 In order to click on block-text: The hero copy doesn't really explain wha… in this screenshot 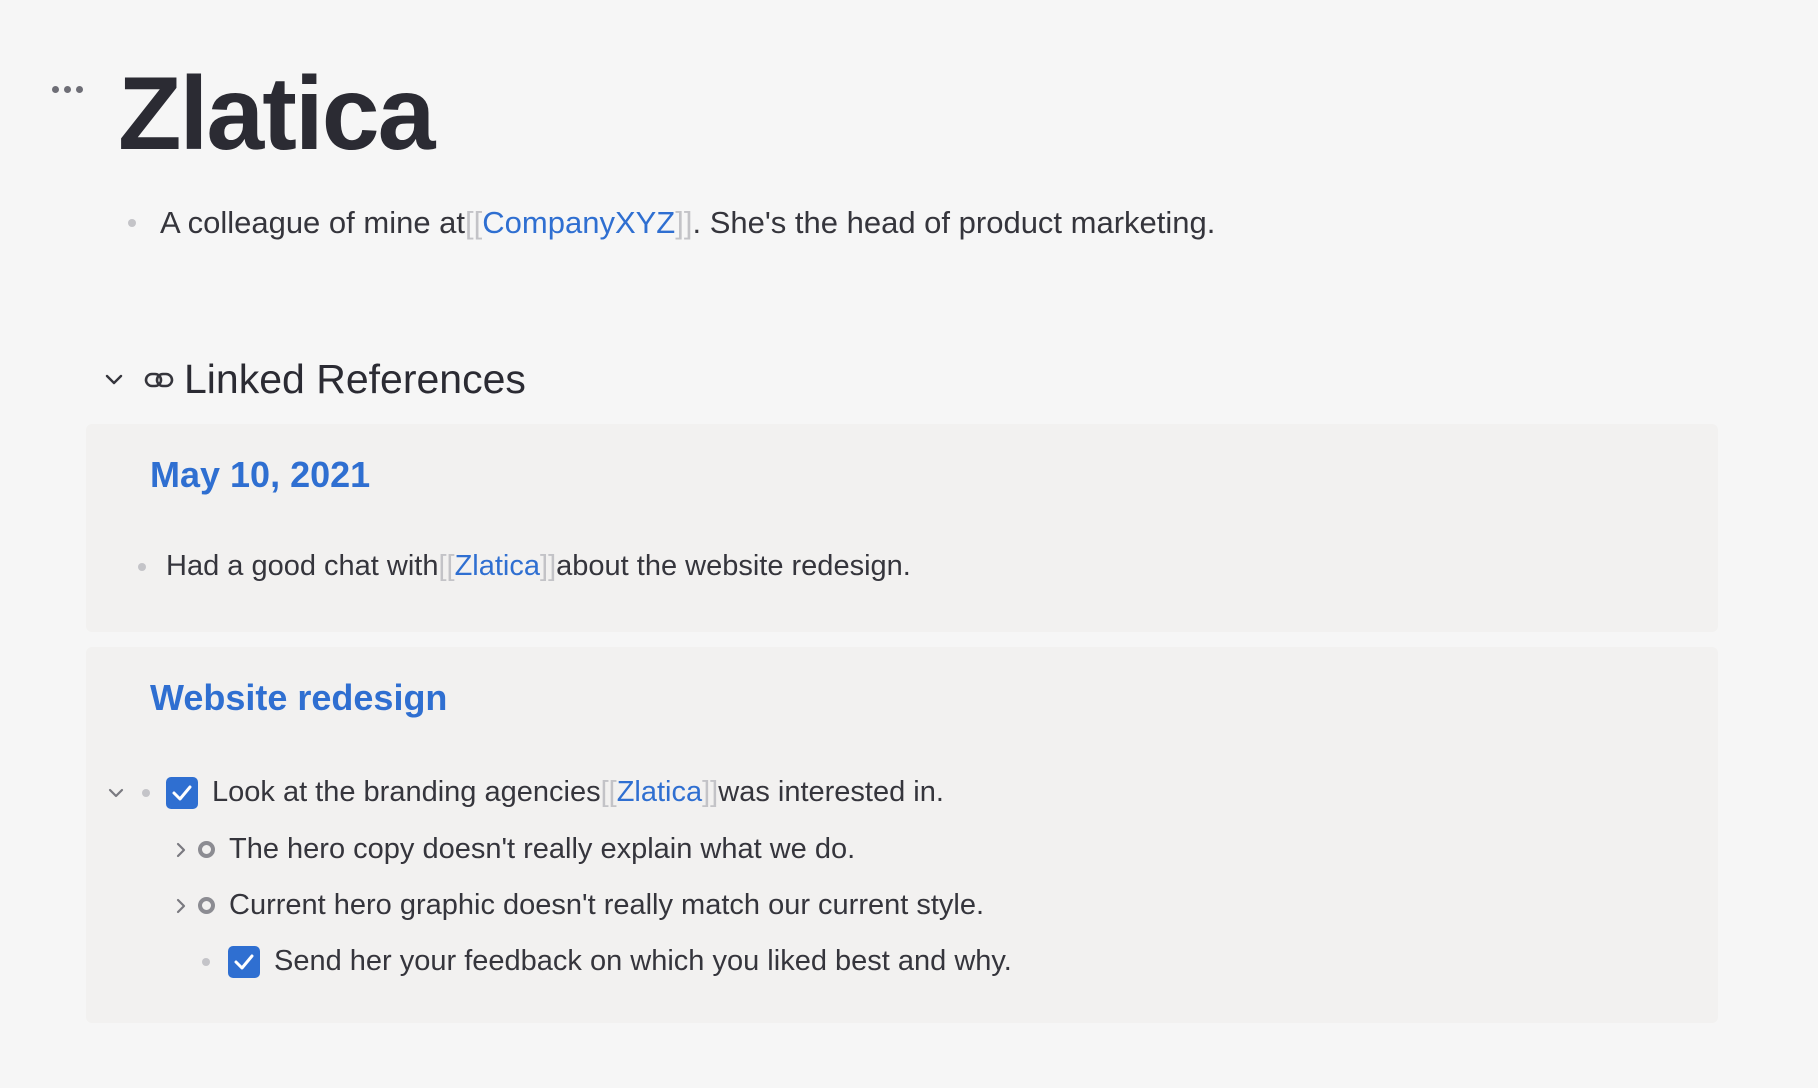, I will do `click(542, 849)`.